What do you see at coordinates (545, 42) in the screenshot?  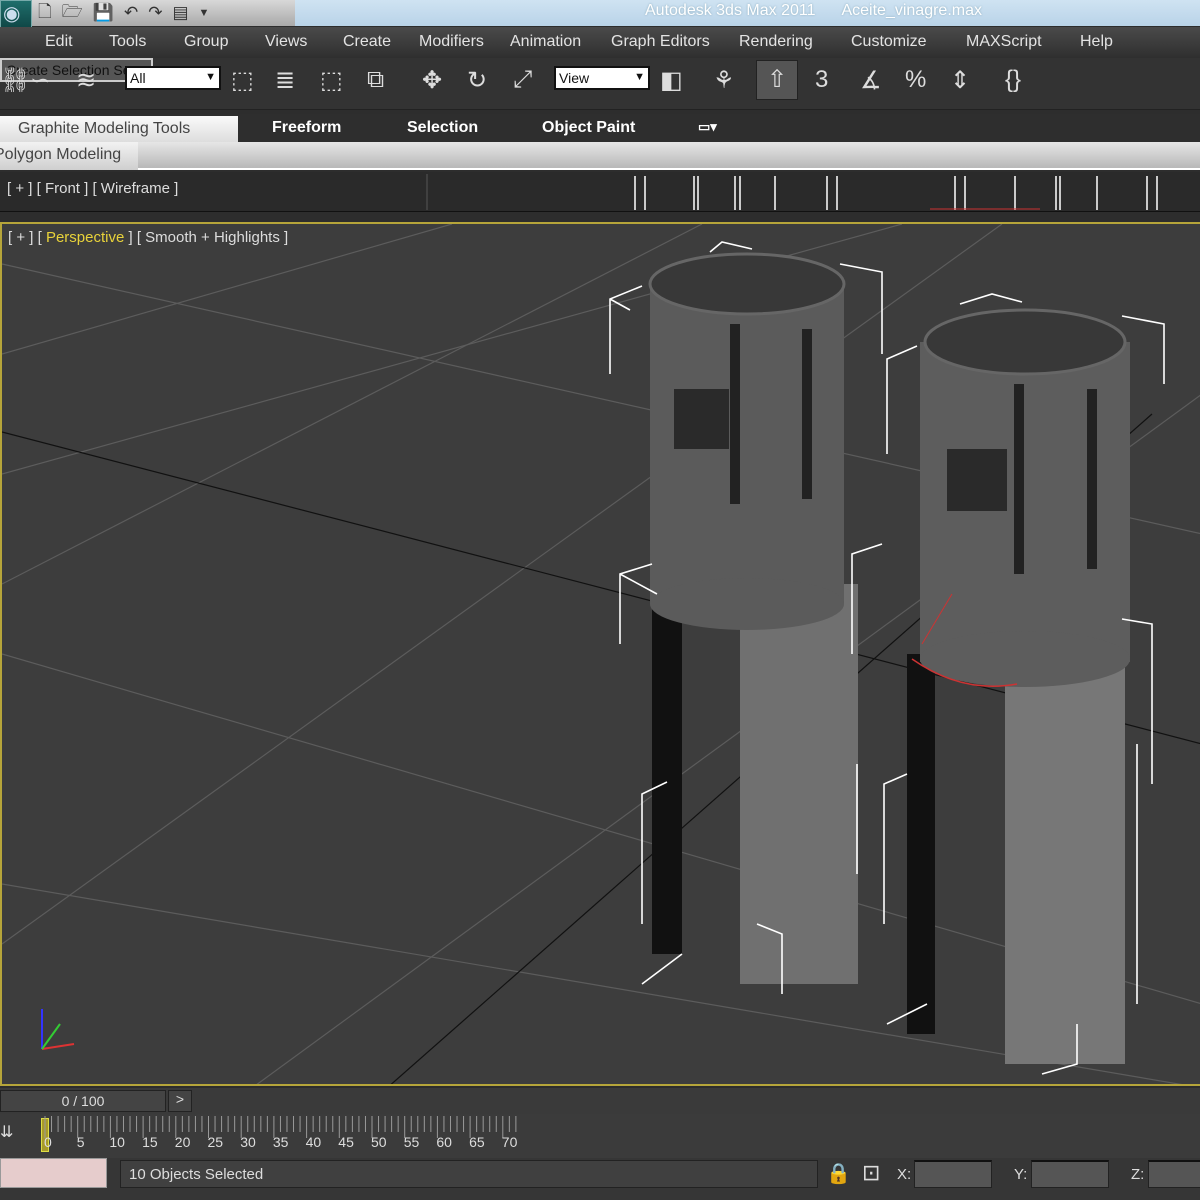 I see `menu-animation: Animation` at bounding box center [545, 42].